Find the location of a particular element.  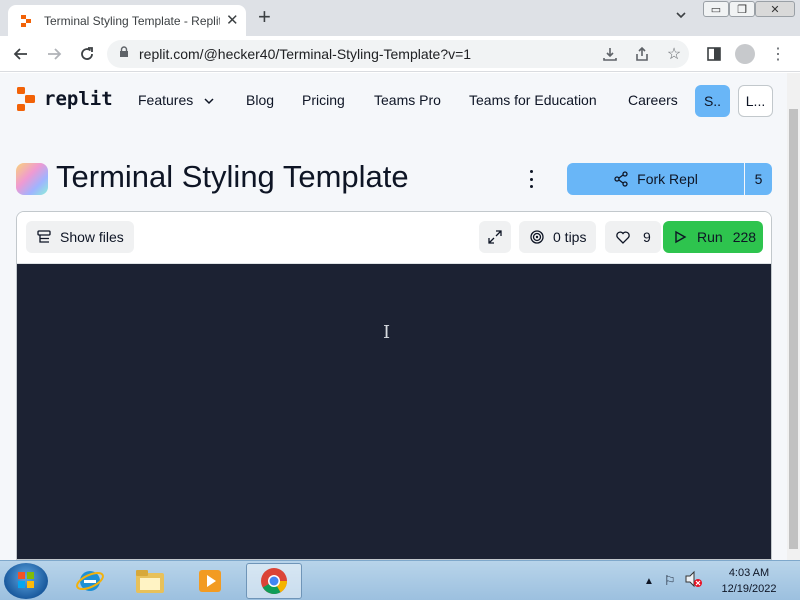

taskbar-clock: 4:03 AM 12/19/2022 is located at coordinates (749, 581).